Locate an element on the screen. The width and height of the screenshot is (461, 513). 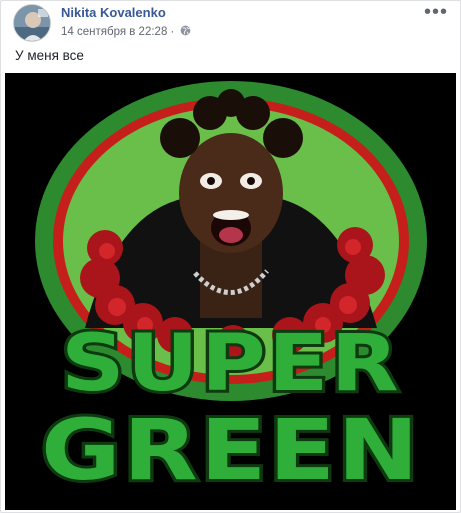
more-options-icon: ••• is located at coordinates (436, 12).